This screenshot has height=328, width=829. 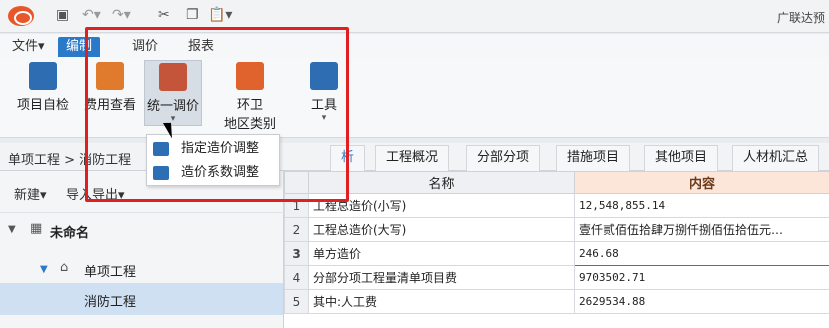 What do you see at coordinates (701, 253) in the screenshot?
I see `value-cell: 246.68` at bounding box center [701, 253].